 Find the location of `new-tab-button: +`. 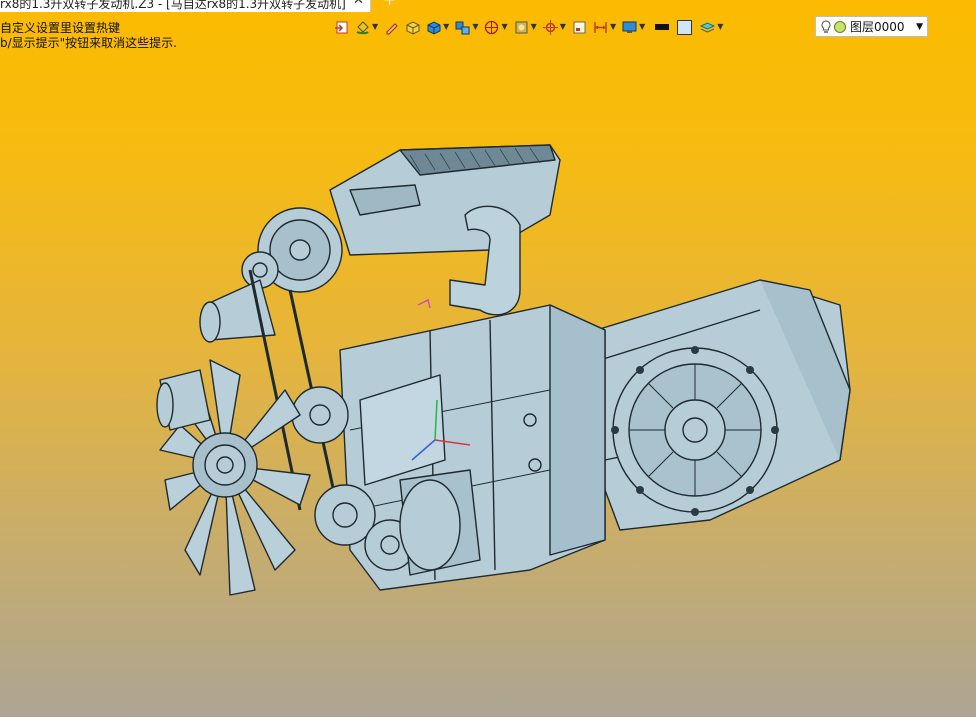

new-tab-button: + is located at coordinates (389, 4).